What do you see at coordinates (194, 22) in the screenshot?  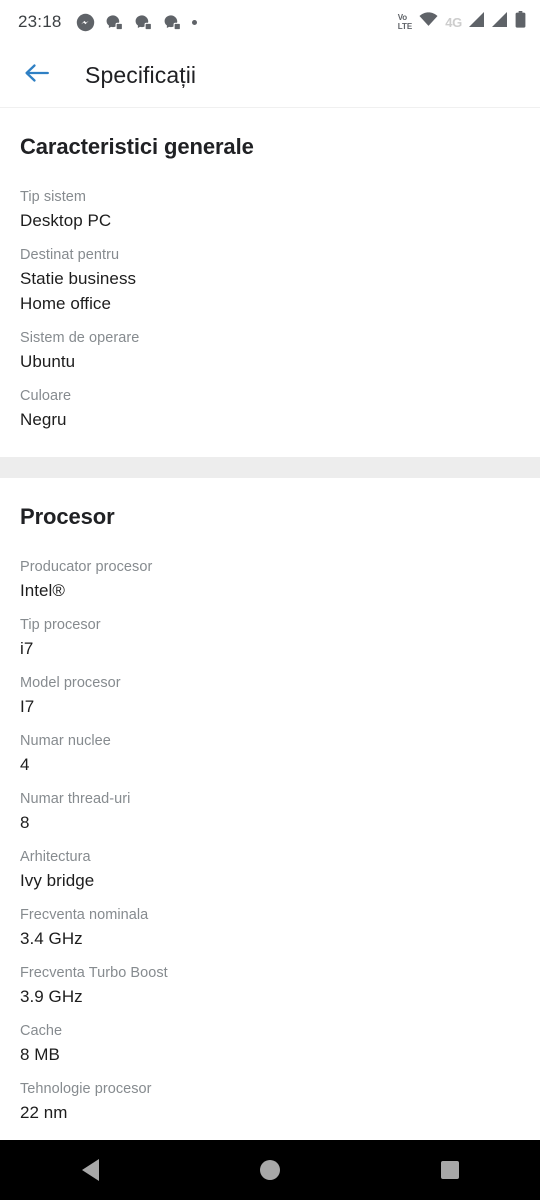 I see `dot-icon` at bounding box center [194, 22].